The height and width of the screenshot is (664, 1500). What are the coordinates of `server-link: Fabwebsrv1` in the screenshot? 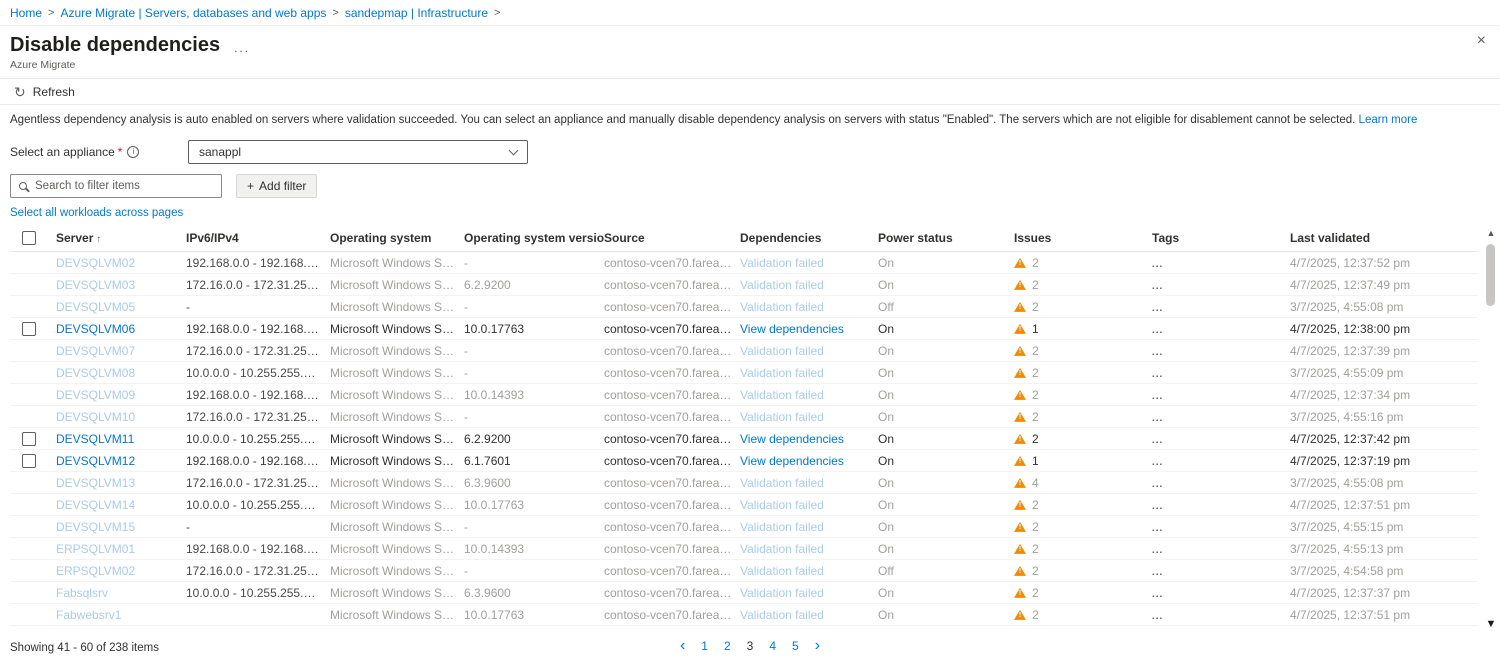 It's located at (88, 615).